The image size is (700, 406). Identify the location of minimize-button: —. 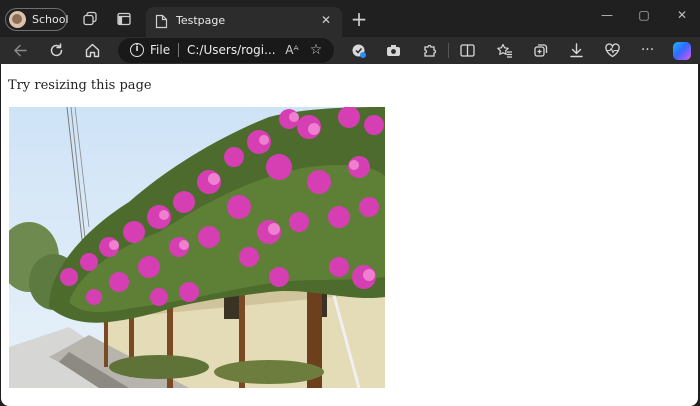
(607, 15).